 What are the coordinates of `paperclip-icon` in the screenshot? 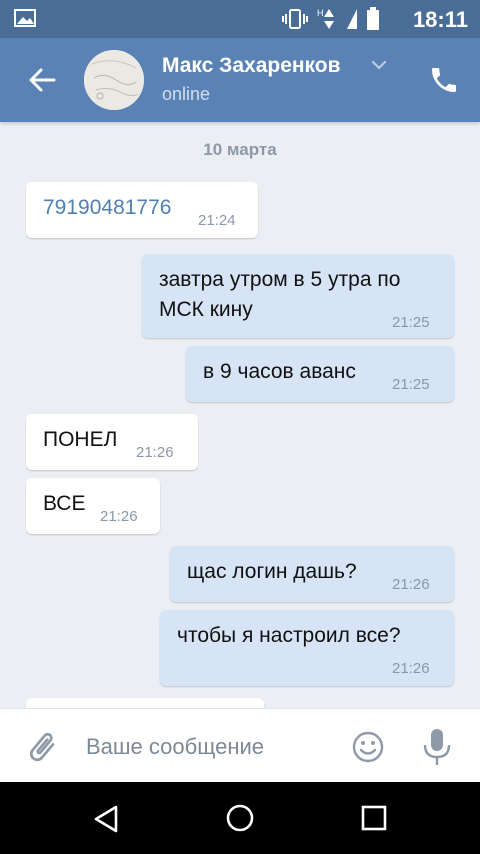 It's located at (42, 747).